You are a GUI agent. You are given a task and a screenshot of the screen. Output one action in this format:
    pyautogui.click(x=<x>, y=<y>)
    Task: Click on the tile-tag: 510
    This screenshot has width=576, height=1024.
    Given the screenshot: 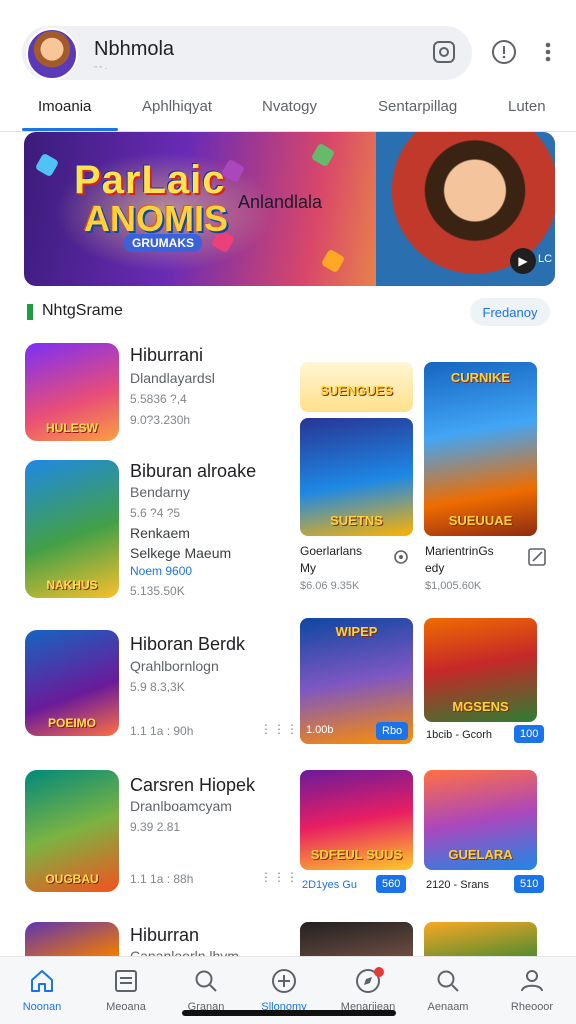 What is the action you would take?
    pyautogui.click(x=529, y=884)
    